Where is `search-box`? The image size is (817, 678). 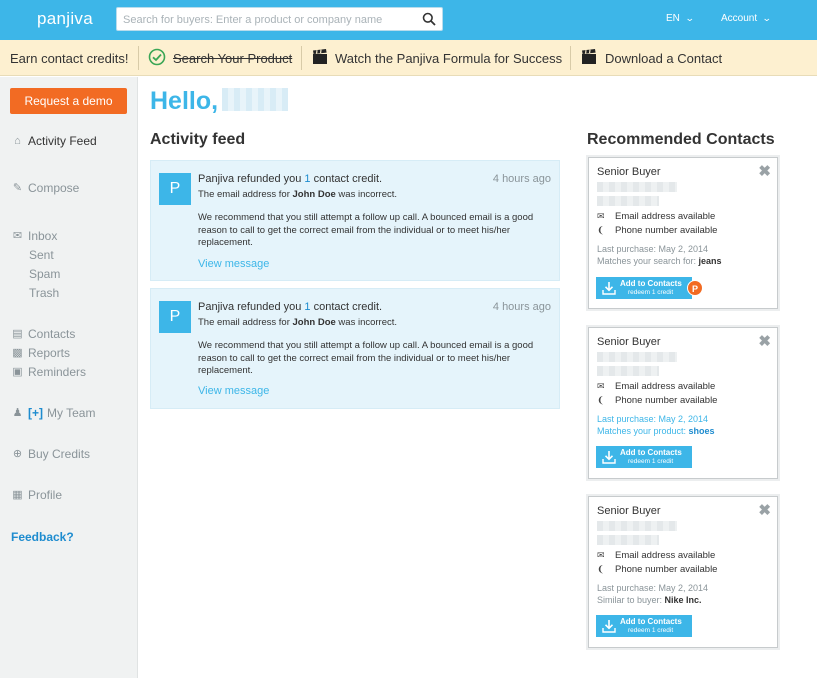
search-box is located at coordinates (279, 19).